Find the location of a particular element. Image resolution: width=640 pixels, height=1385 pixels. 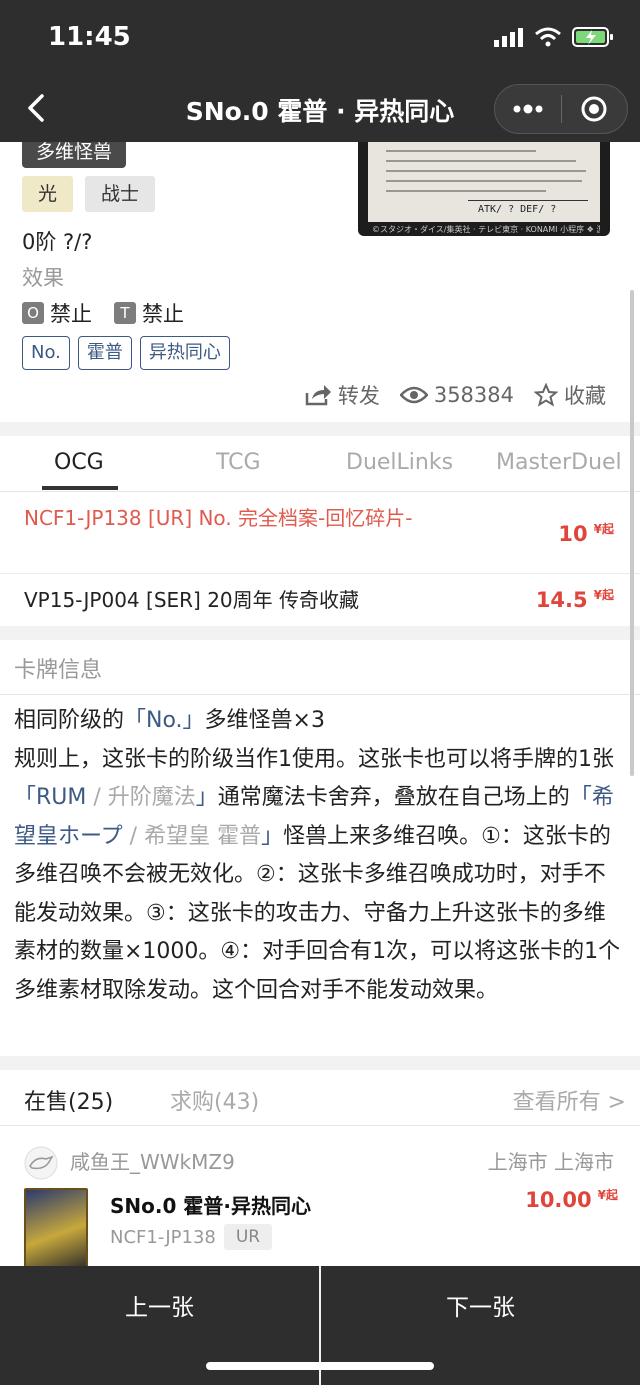

tag-hope: 霍普 is located at coordinates (104, 353).